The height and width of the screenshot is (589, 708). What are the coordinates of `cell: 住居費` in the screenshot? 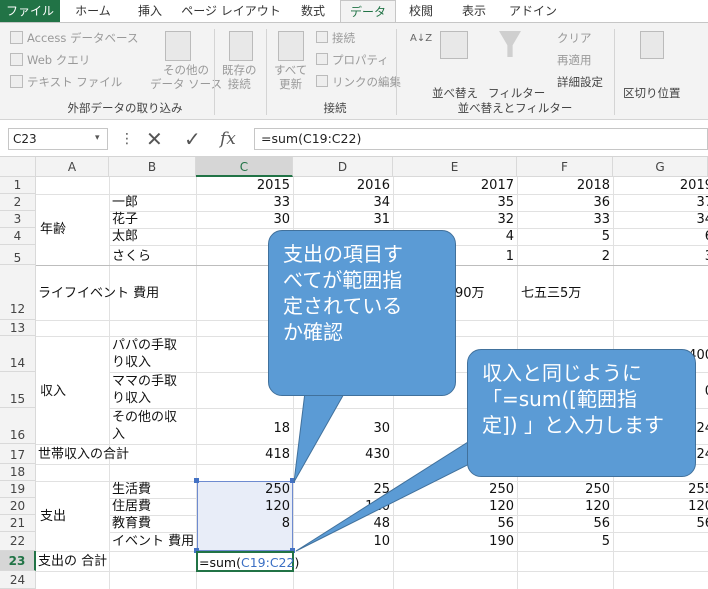 It's located at (131, 506).